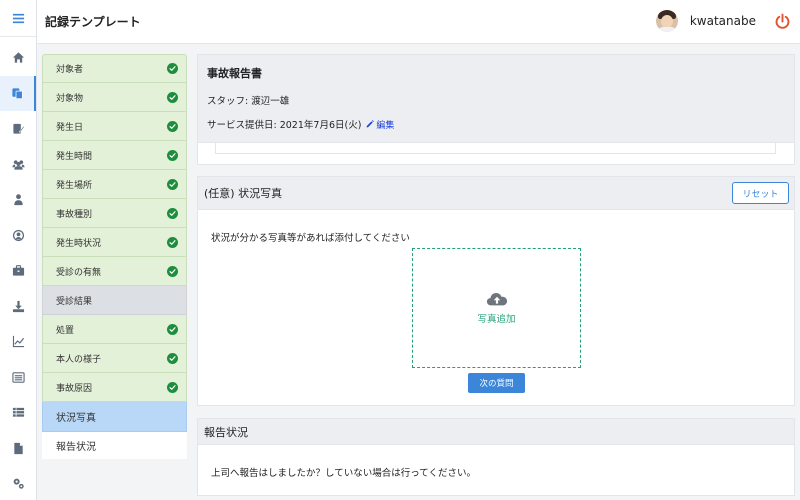 This screenshot has width=800, height=500. What do you see at coordinates (760, 193) in the screenshot?
I see `reset-button: リセット` at bounding box center [760, 193].